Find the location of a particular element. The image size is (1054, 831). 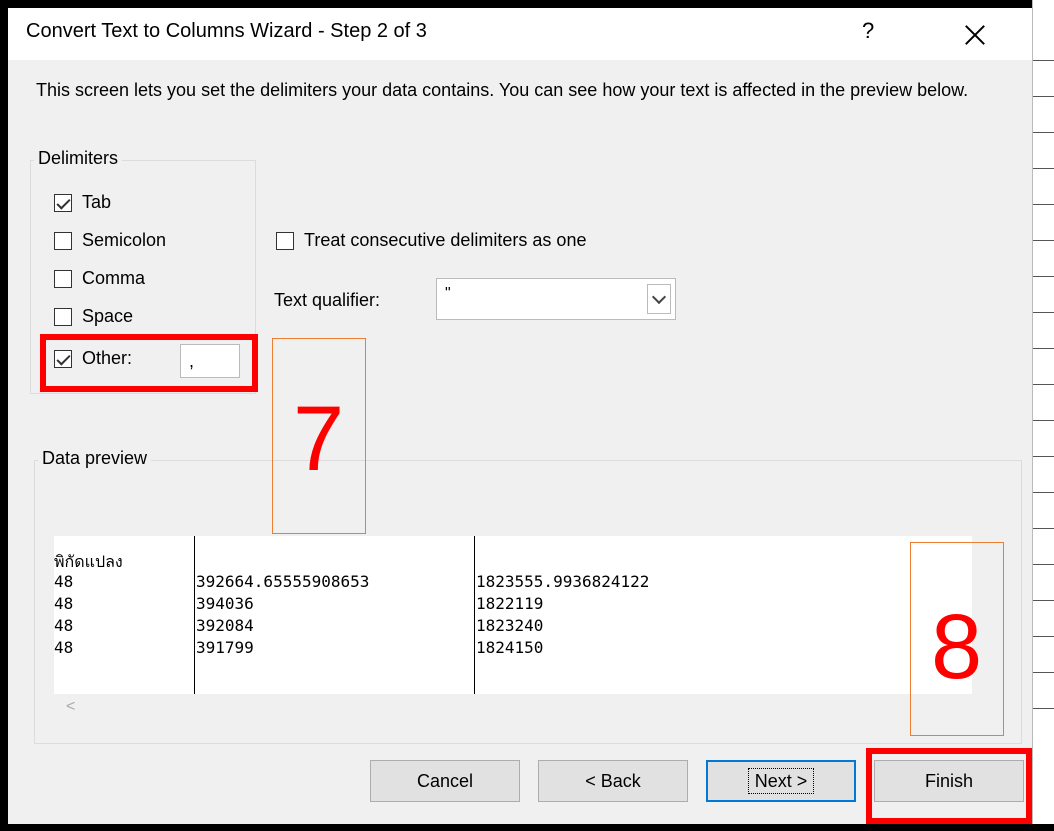

preview-cell: 1822119 is located at coordinates (510, 603).